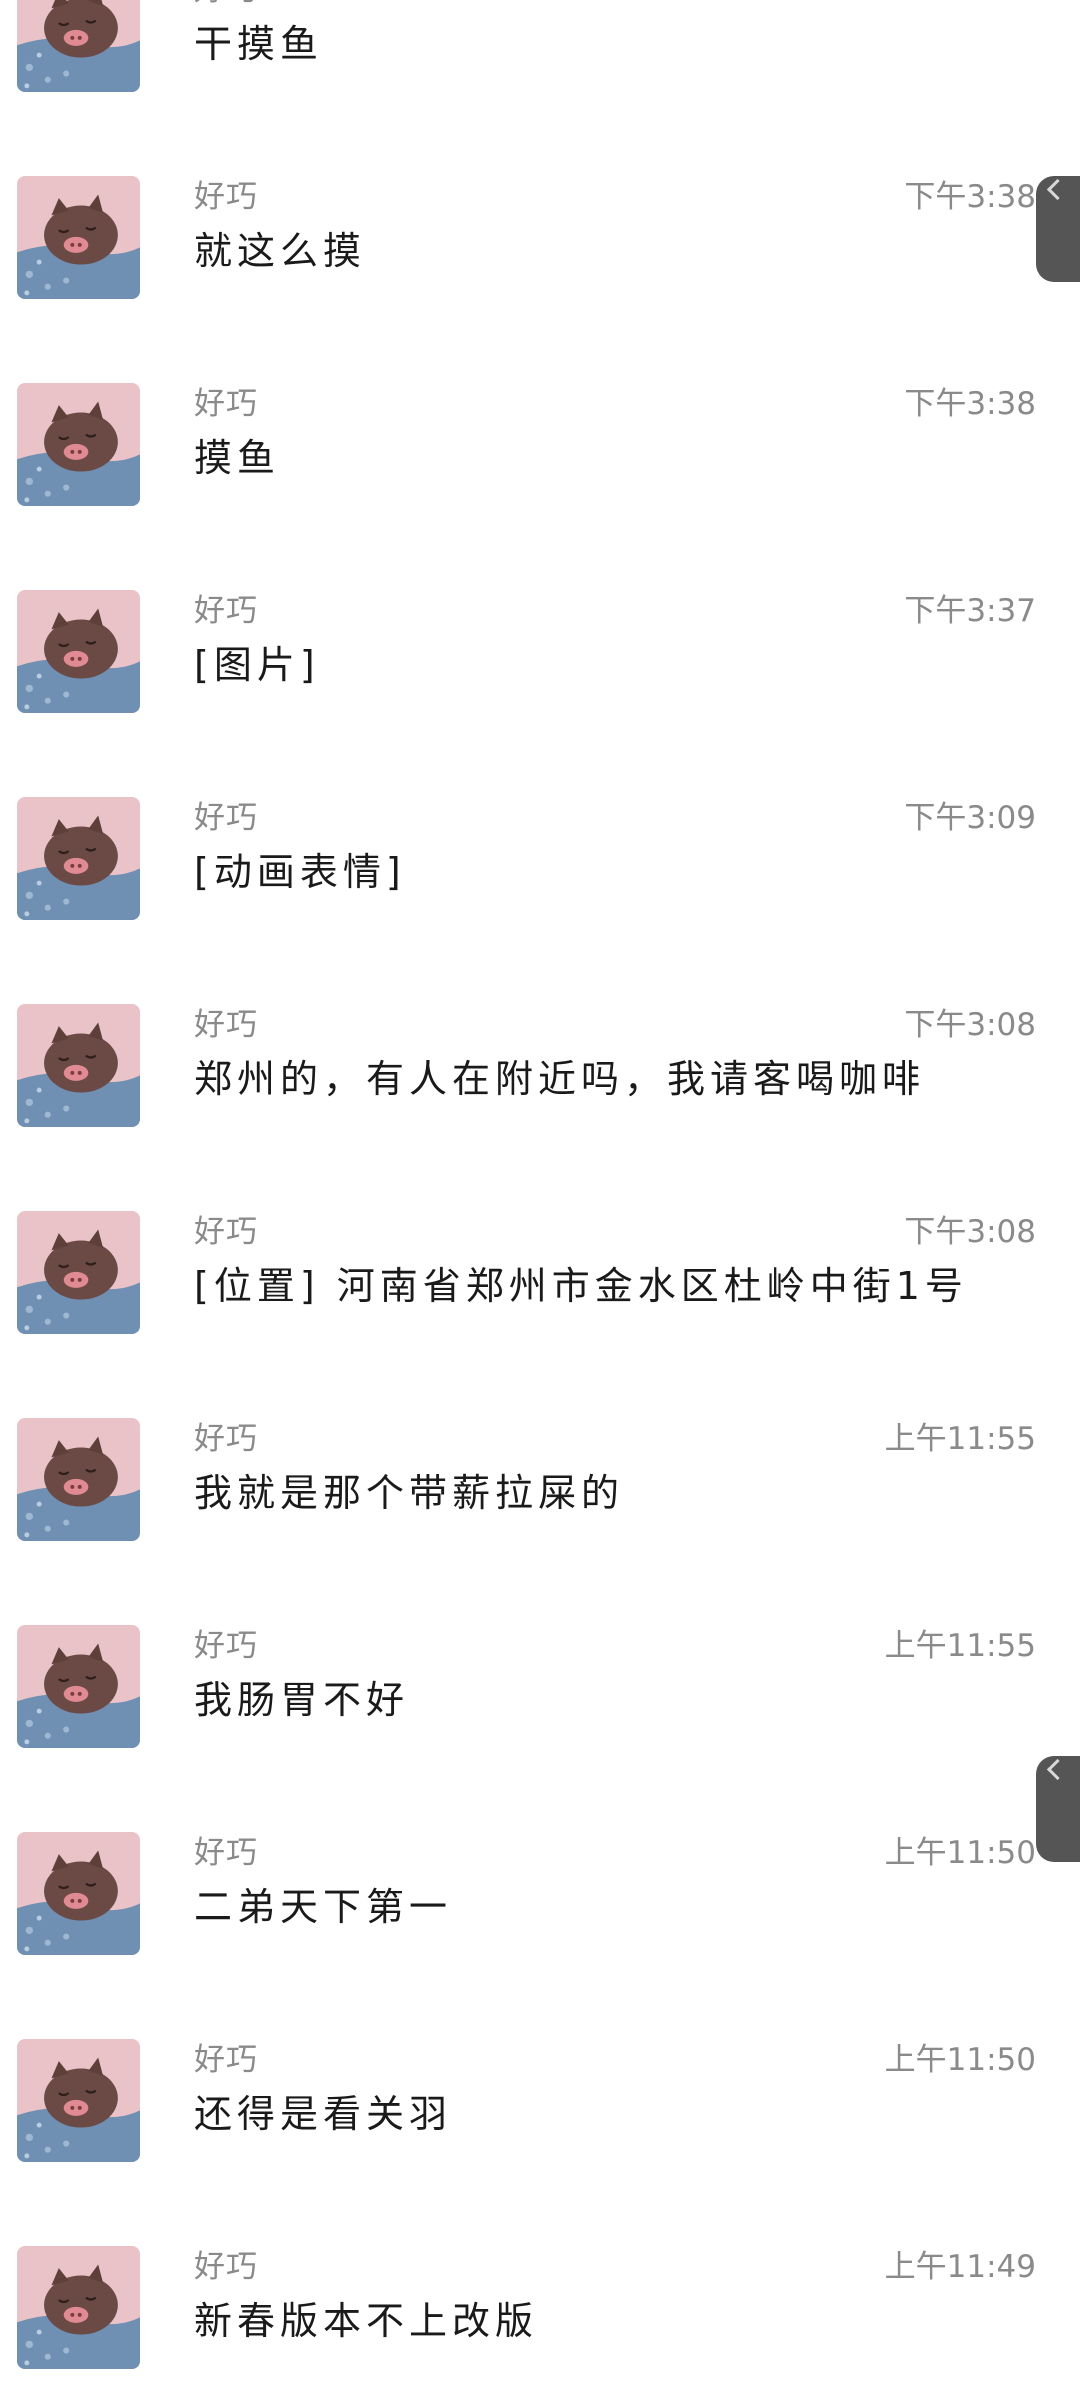 Image resolution: width=1080 pixels, height=2400 pixels. What do you see at coordinates (257, 665) in the screenshot?
I see `message-preview: [图片]` at bounding box center [257, 665].